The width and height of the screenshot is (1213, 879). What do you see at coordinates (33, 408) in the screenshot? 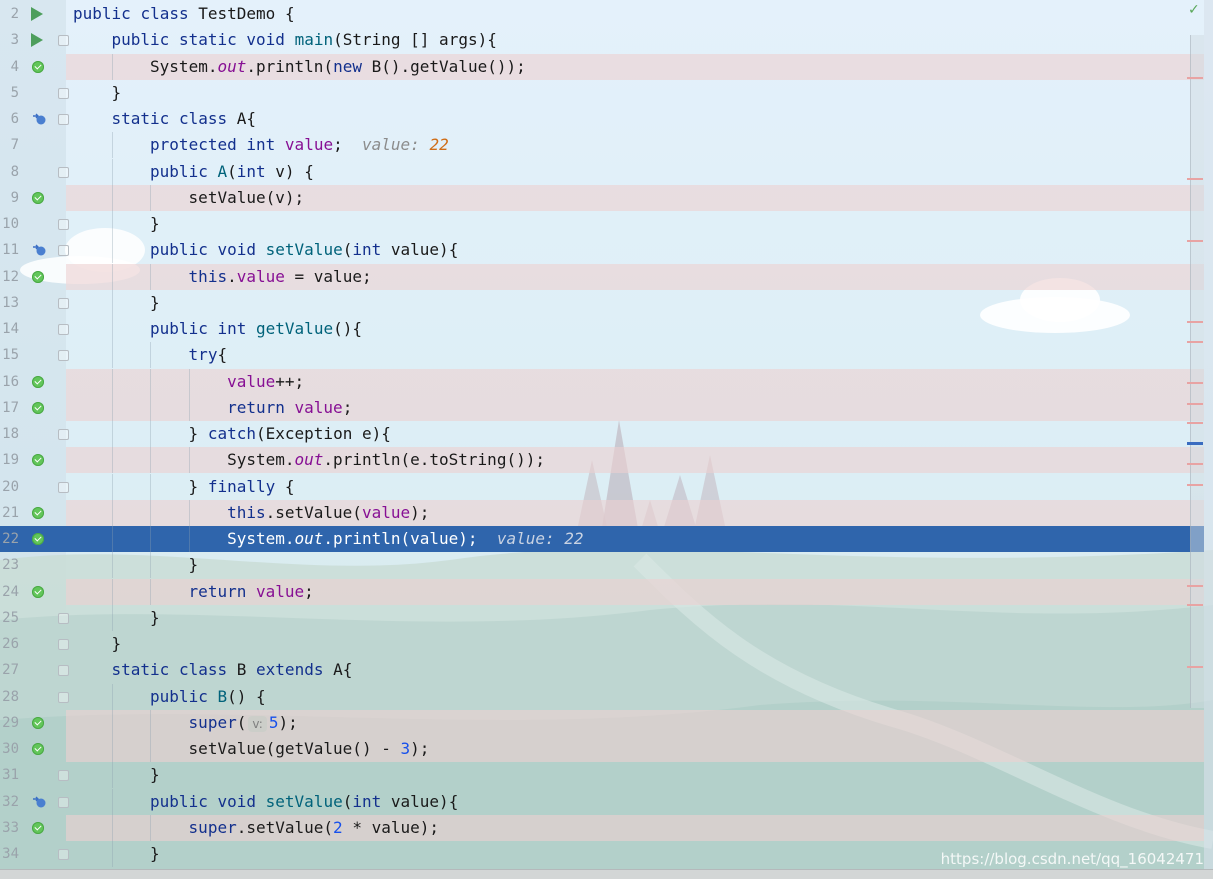
I see `gutter-row: 17` at bounding box center [33, 408].